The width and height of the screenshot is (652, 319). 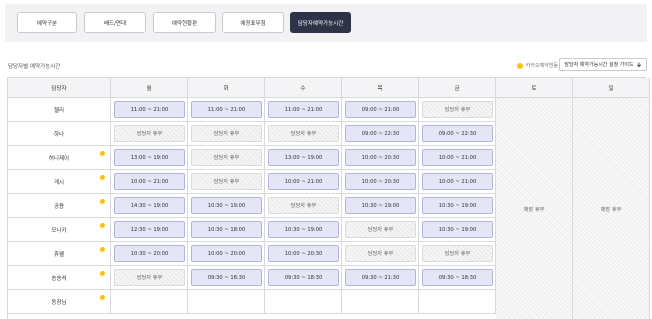 I want to click on tab-schedule: 예정표무침, so click(x=253, y=22).